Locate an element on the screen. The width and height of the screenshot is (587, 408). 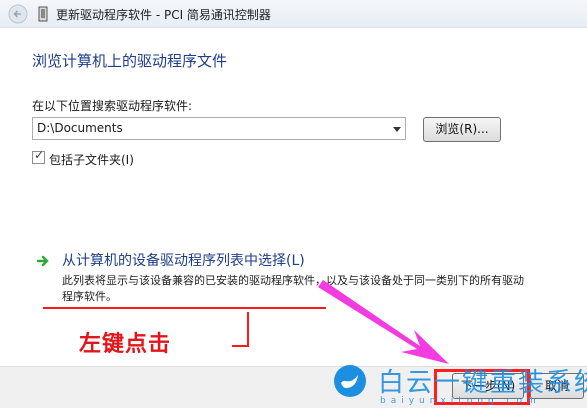
annotation-text: 左键点击 is located at coordinates (125, 344).